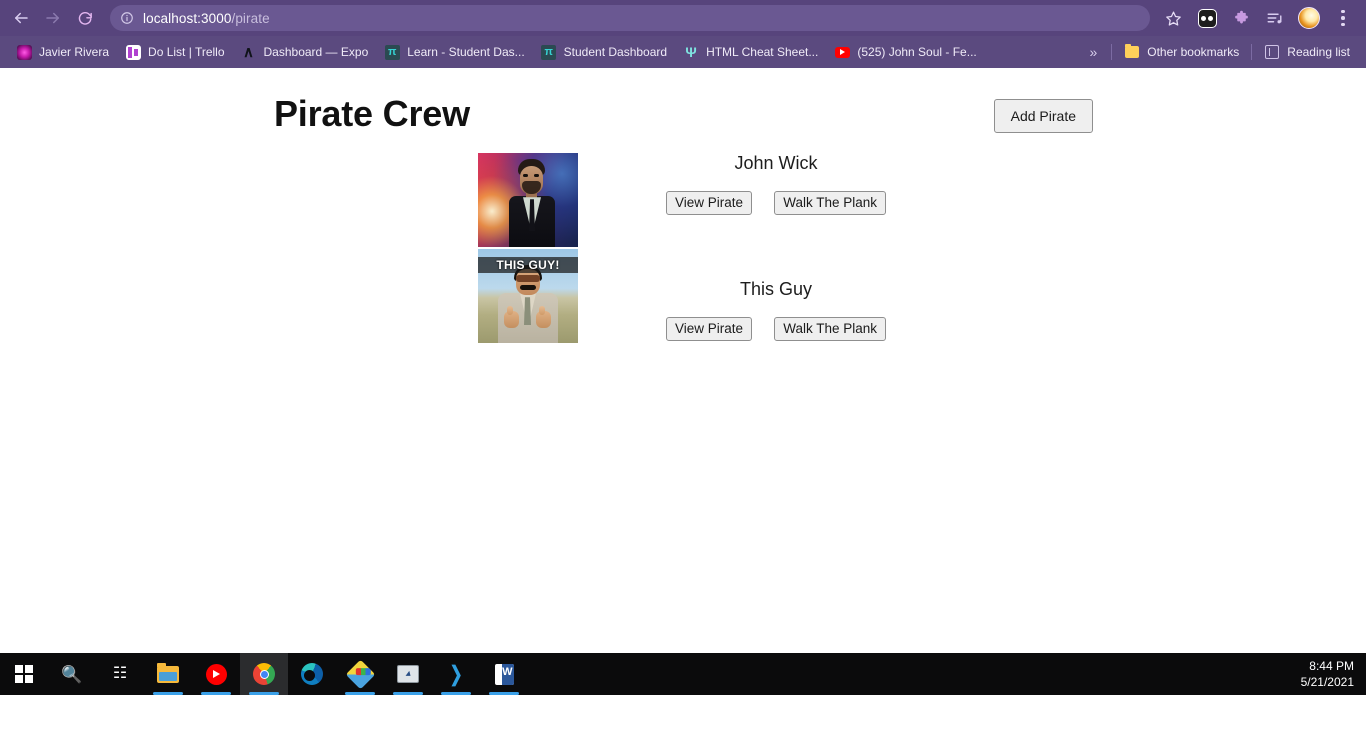 This screenshot has width=1366, height=733. What do you see at coordinates (250, 18) in the screenshot?
I see `omnibox-path: /pirate` at bounding box center [250, 18].